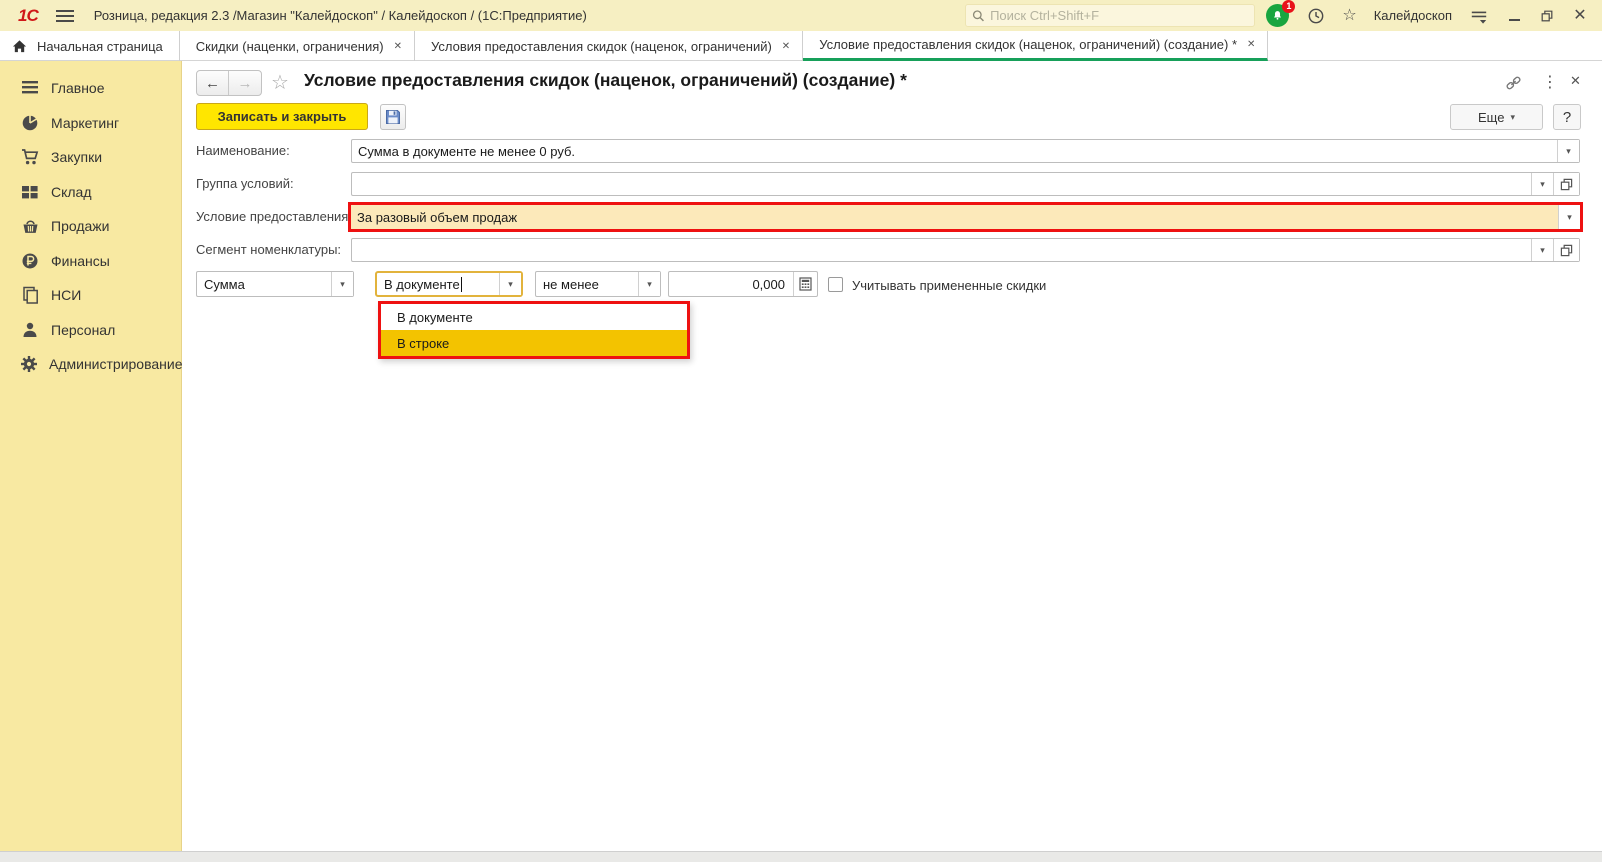 Image resolution: width=1602 pixels, height=862 pixels. Describe the element at coordinates (1289, 6) in the screenshot. I see `notification-badge: 1` at that location.